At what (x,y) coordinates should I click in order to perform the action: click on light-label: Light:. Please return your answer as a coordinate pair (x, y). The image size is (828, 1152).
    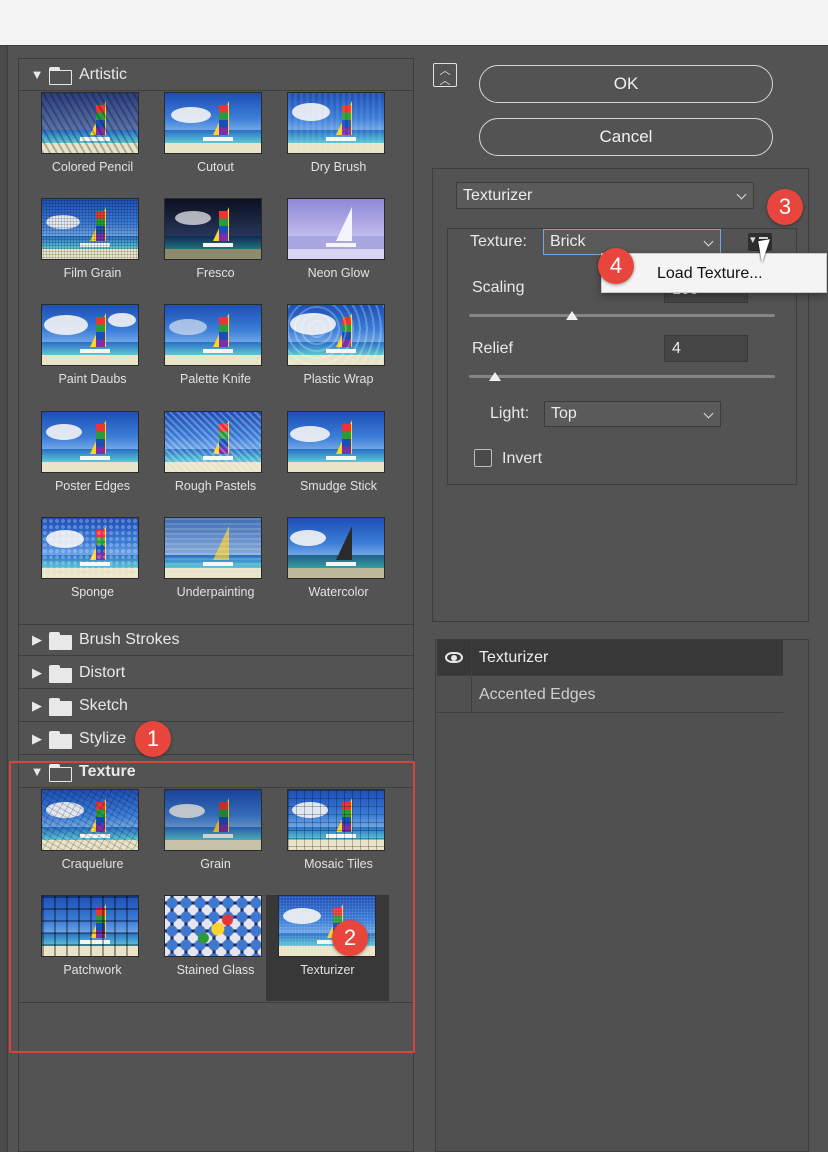
    Looking at the image, I should click on (510, 413).